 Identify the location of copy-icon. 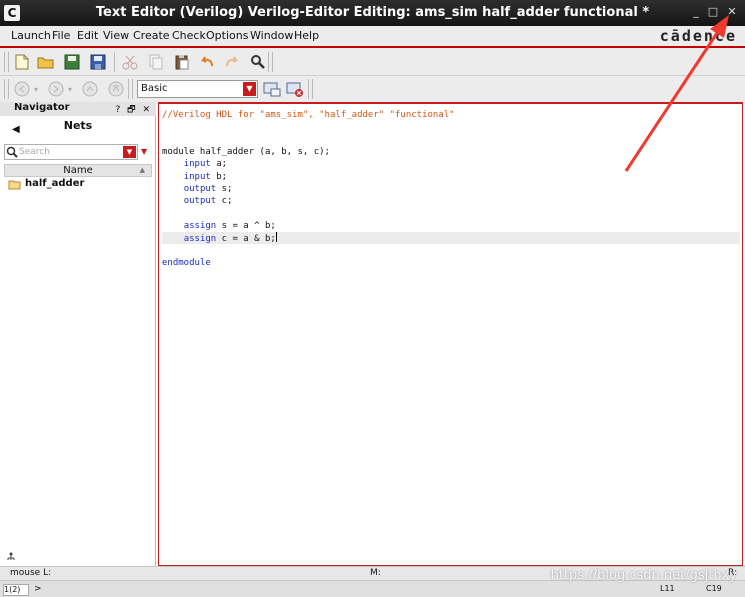
(156, 62).